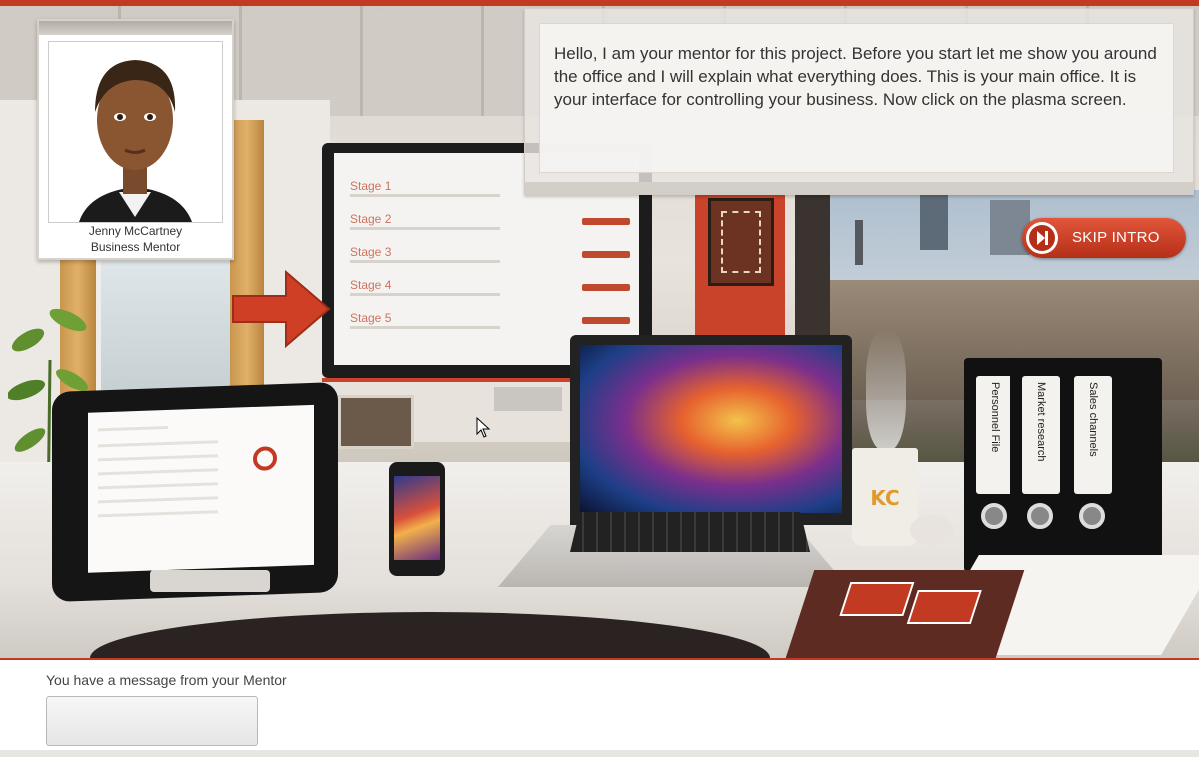  I want to click on stage-title: Stage 2, so click(371, 219).